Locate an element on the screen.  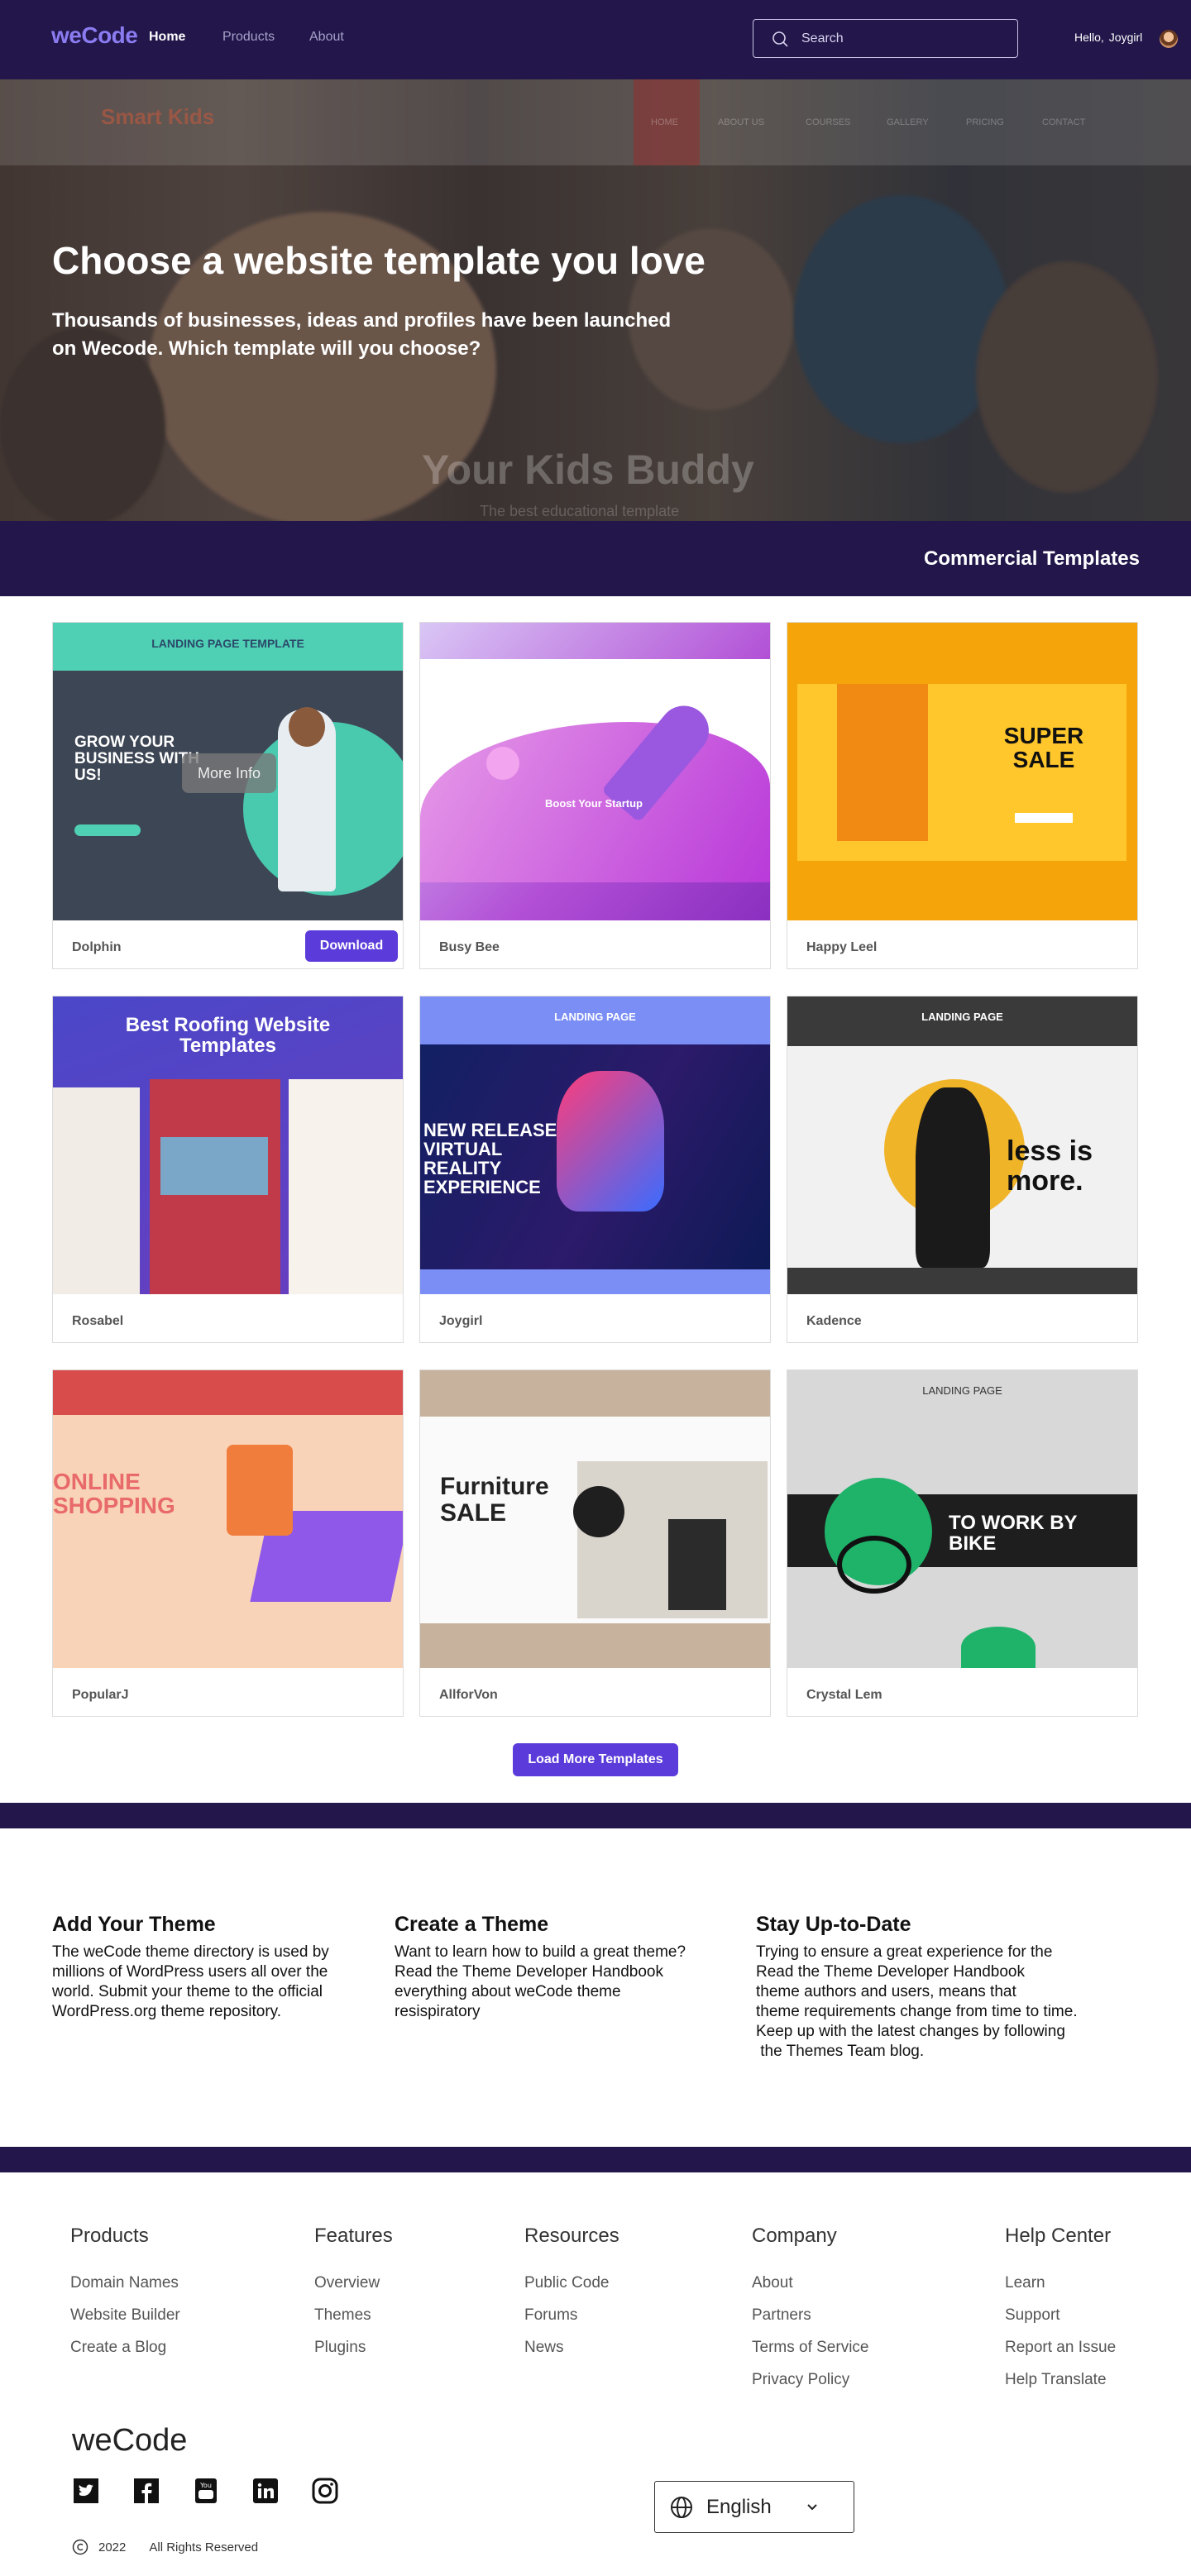
footer-link: Website Builder is located at coordinates (125, 2315).